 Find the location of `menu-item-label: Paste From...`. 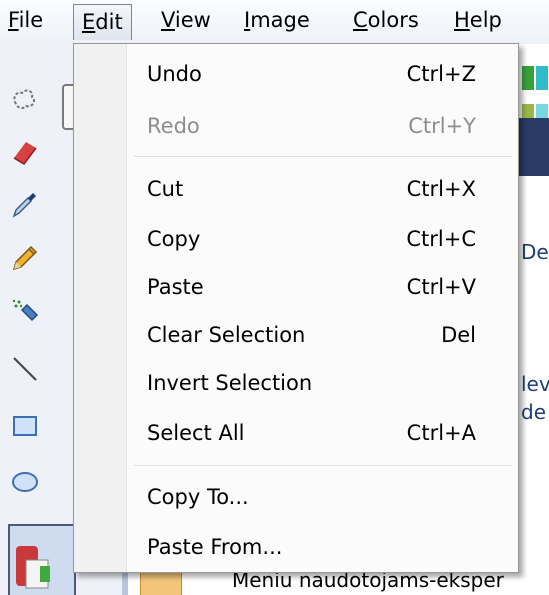

menu-item-label: Paste From... is located at coordinates (215, 547).